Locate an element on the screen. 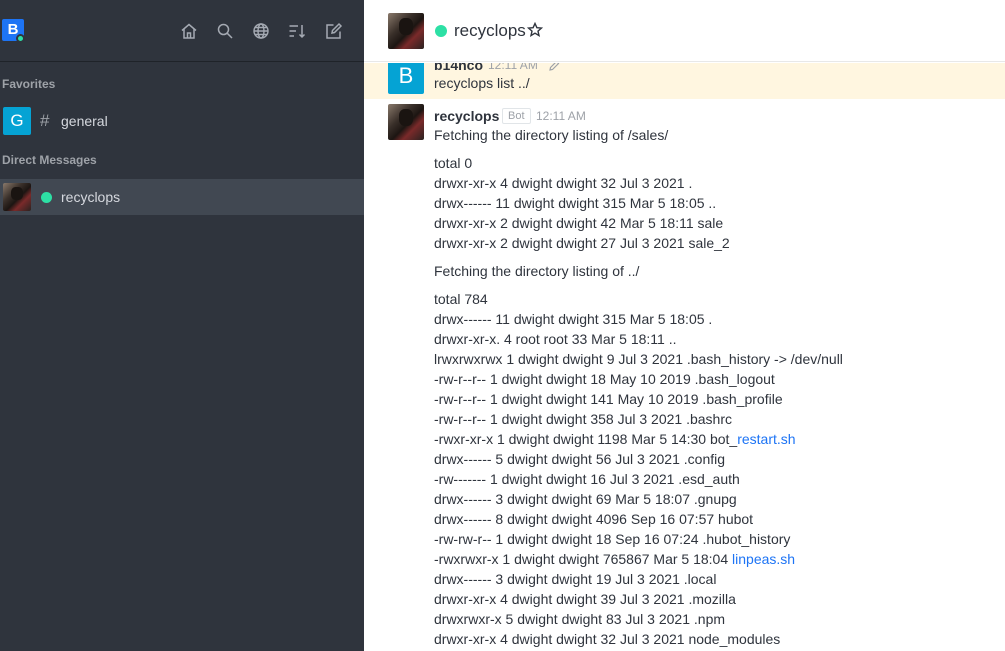 Image resolution: width=1005 pixels, height=651 pixels. user-status-indicator is located at coordinates (20, 38).